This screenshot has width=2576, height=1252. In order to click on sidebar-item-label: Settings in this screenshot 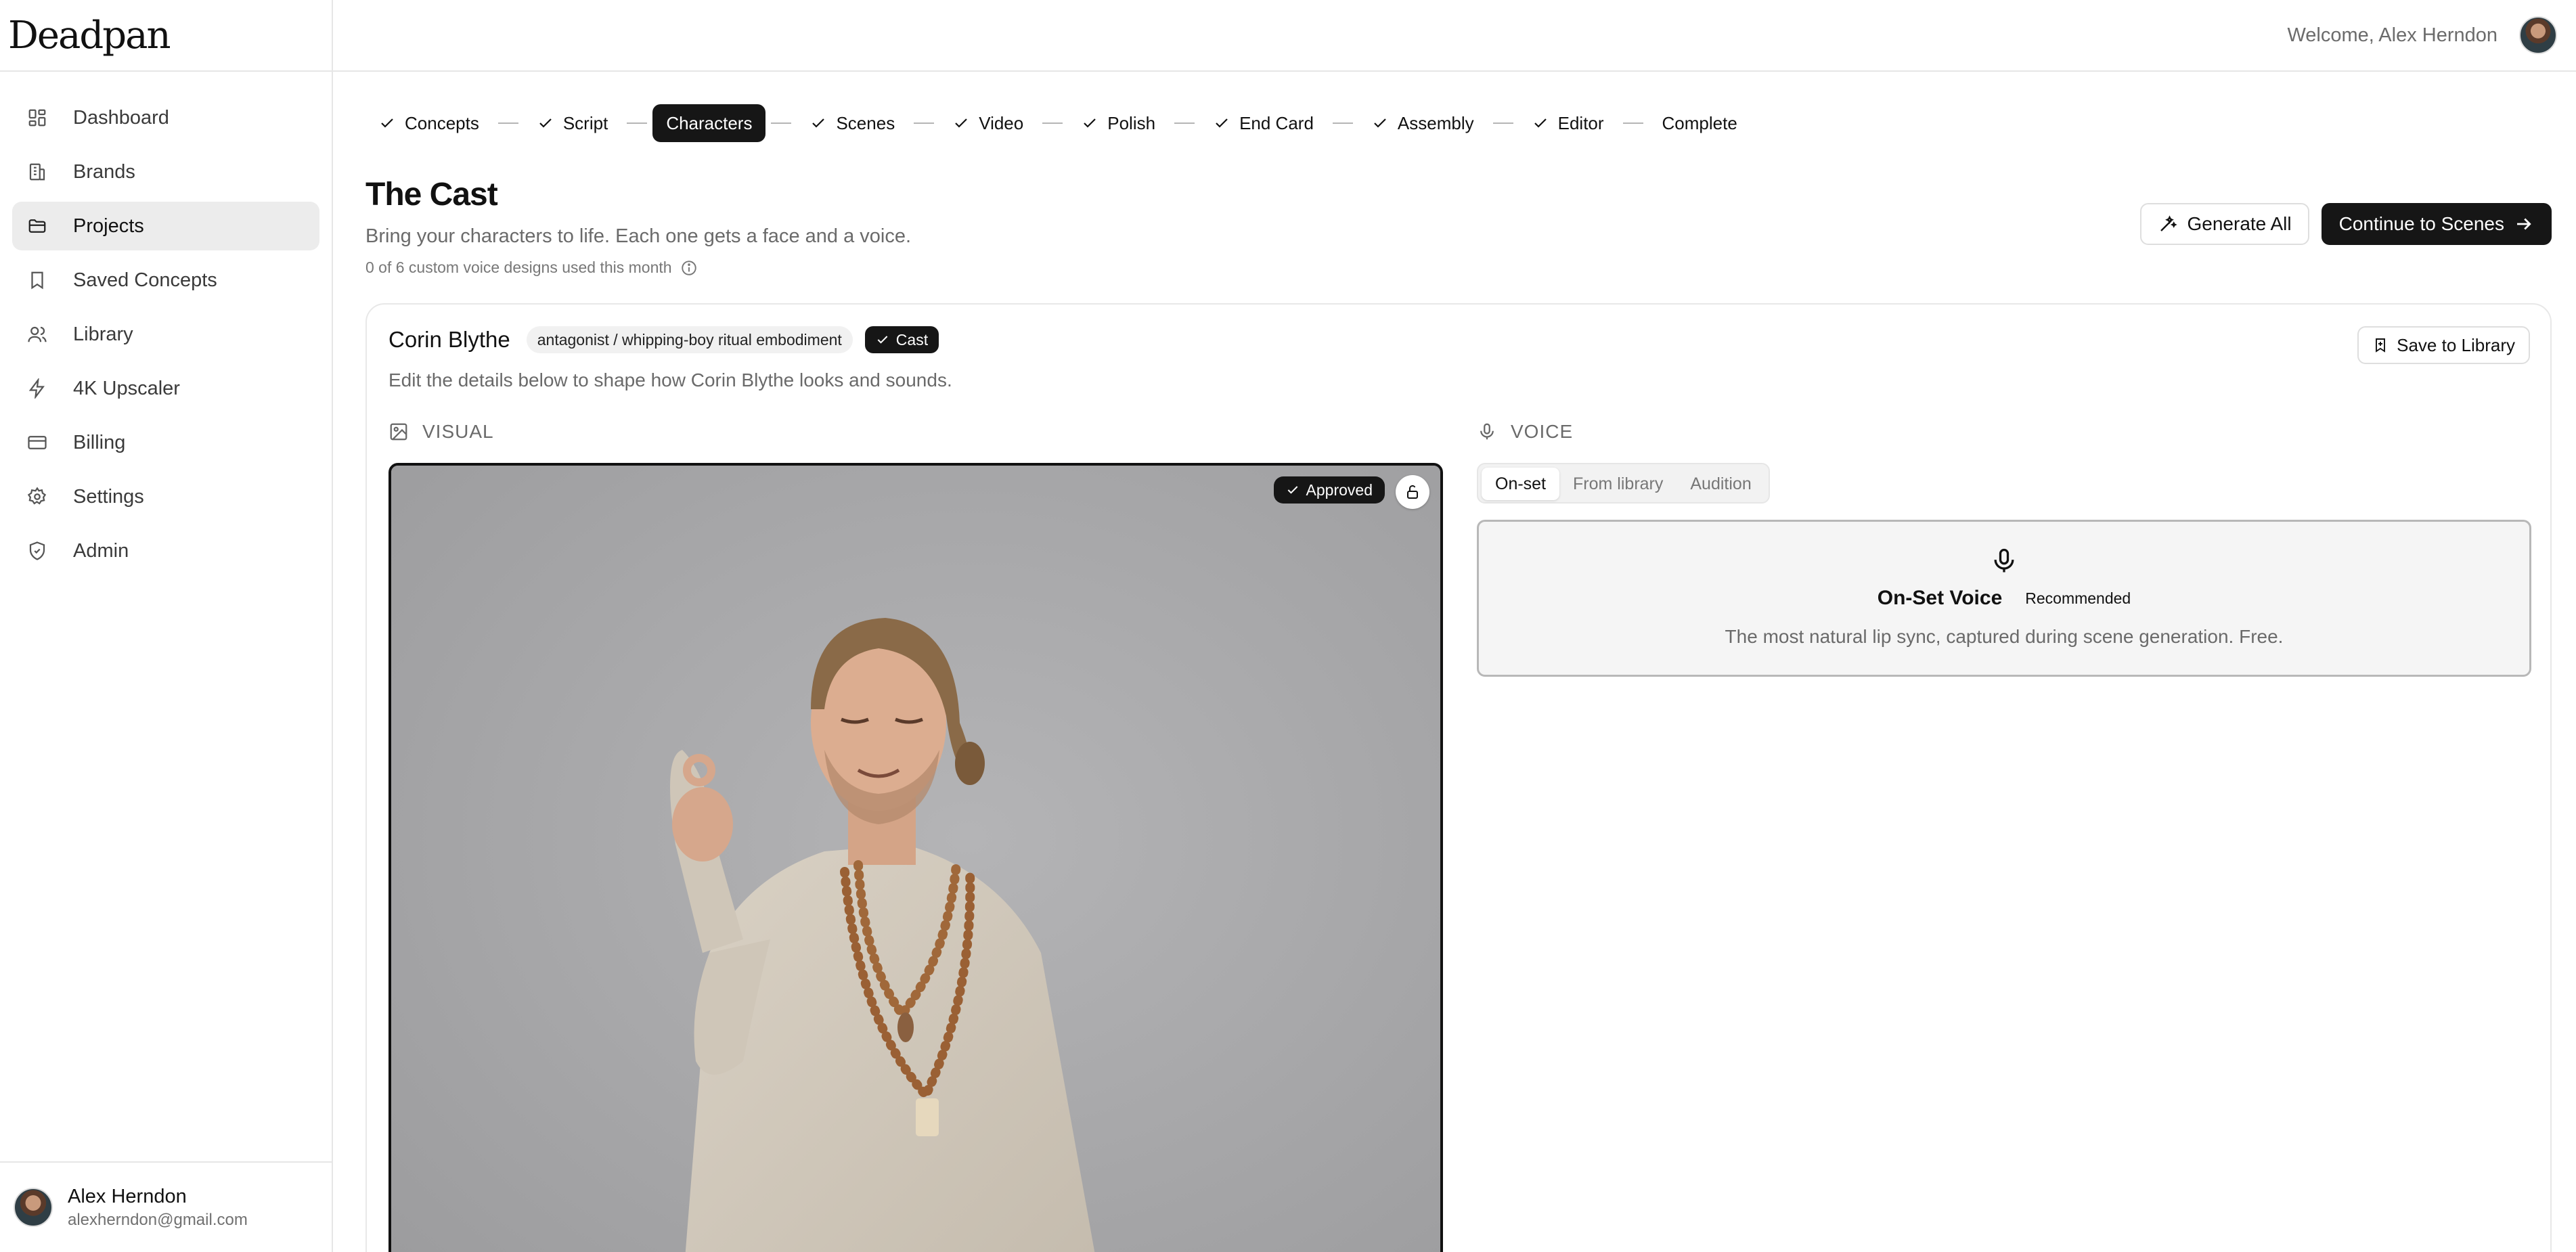, I will do `click(108, 496)`.